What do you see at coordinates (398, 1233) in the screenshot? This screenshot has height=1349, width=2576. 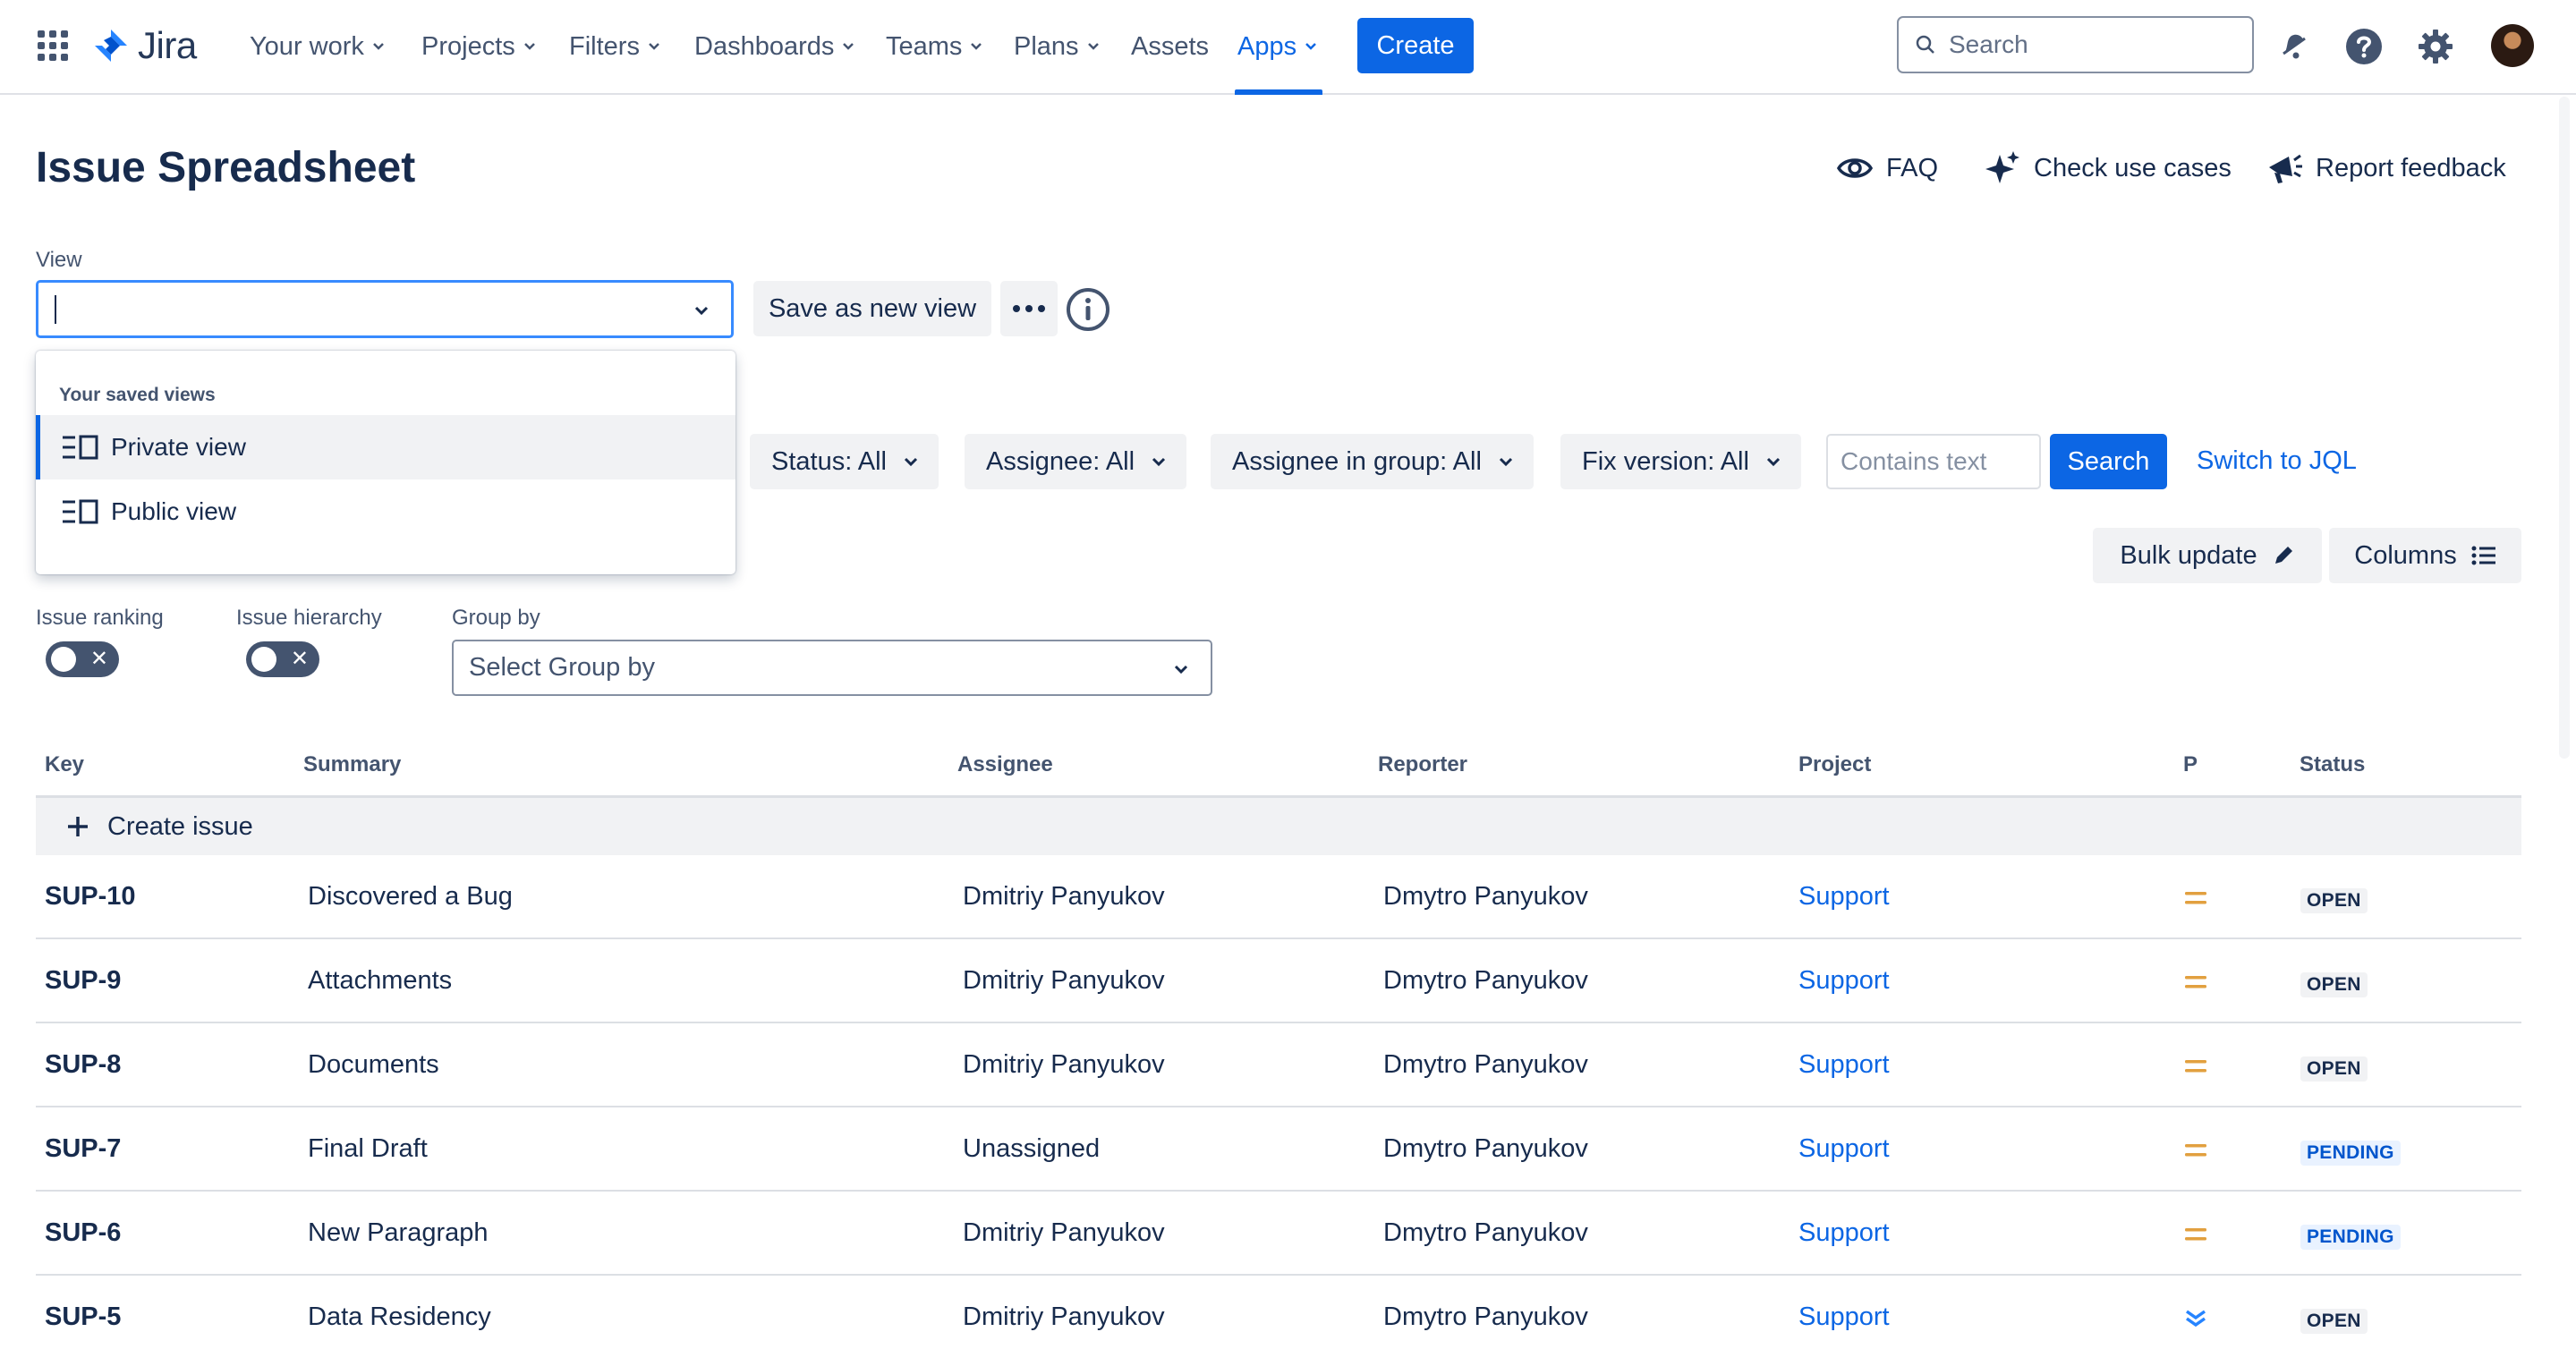 I see `issue-summary: New Paragraph` at bounding box center [398, 1233].